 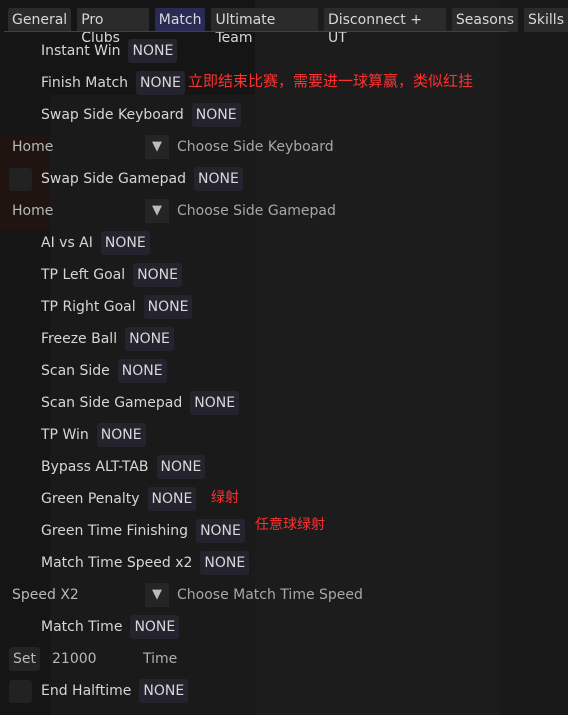 I want to click on swap-side-keyboard-row: Swap Side Keyboard NONE, so click(x=141, y=115).